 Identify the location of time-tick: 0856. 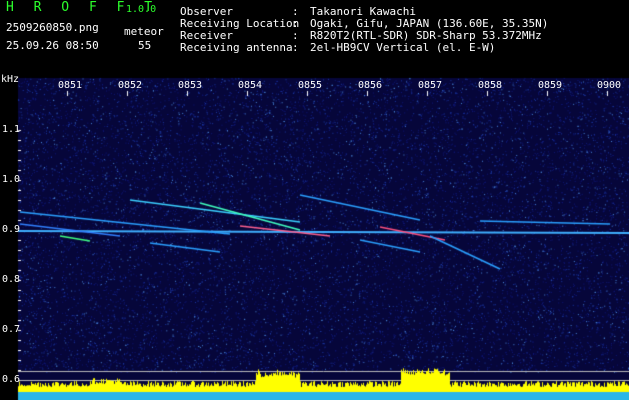
(370, 85).